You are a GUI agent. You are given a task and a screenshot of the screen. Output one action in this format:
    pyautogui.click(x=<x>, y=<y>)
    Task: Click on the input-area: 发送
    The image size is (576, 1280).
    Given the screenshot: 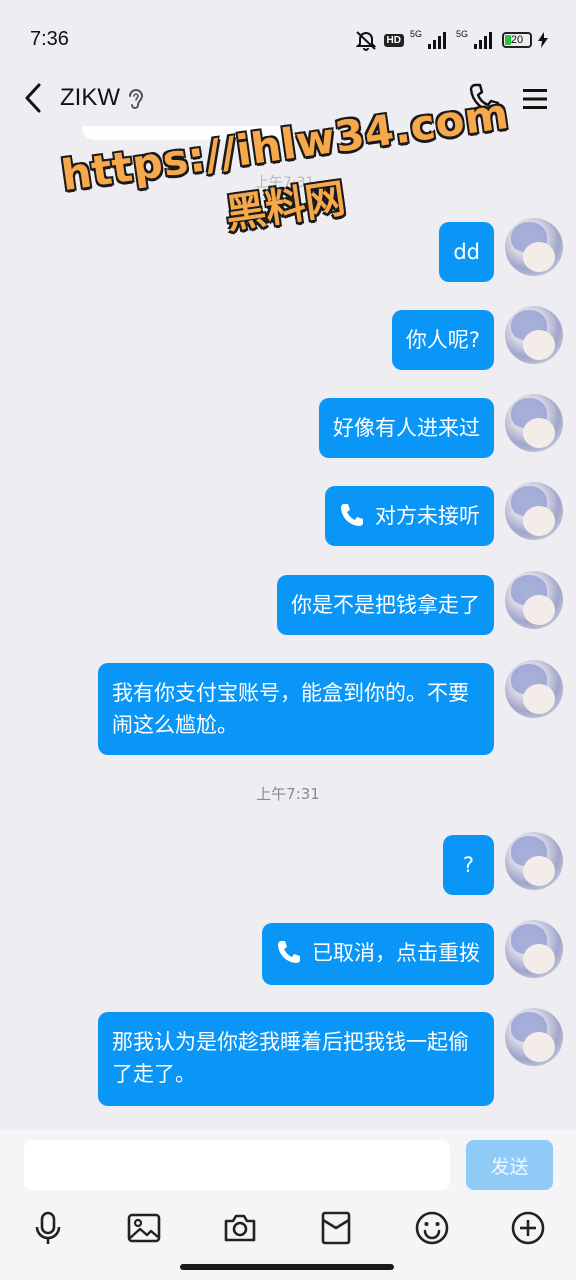 What is the action you would take?
    pyautogui.click(x=288, y=1205)
    